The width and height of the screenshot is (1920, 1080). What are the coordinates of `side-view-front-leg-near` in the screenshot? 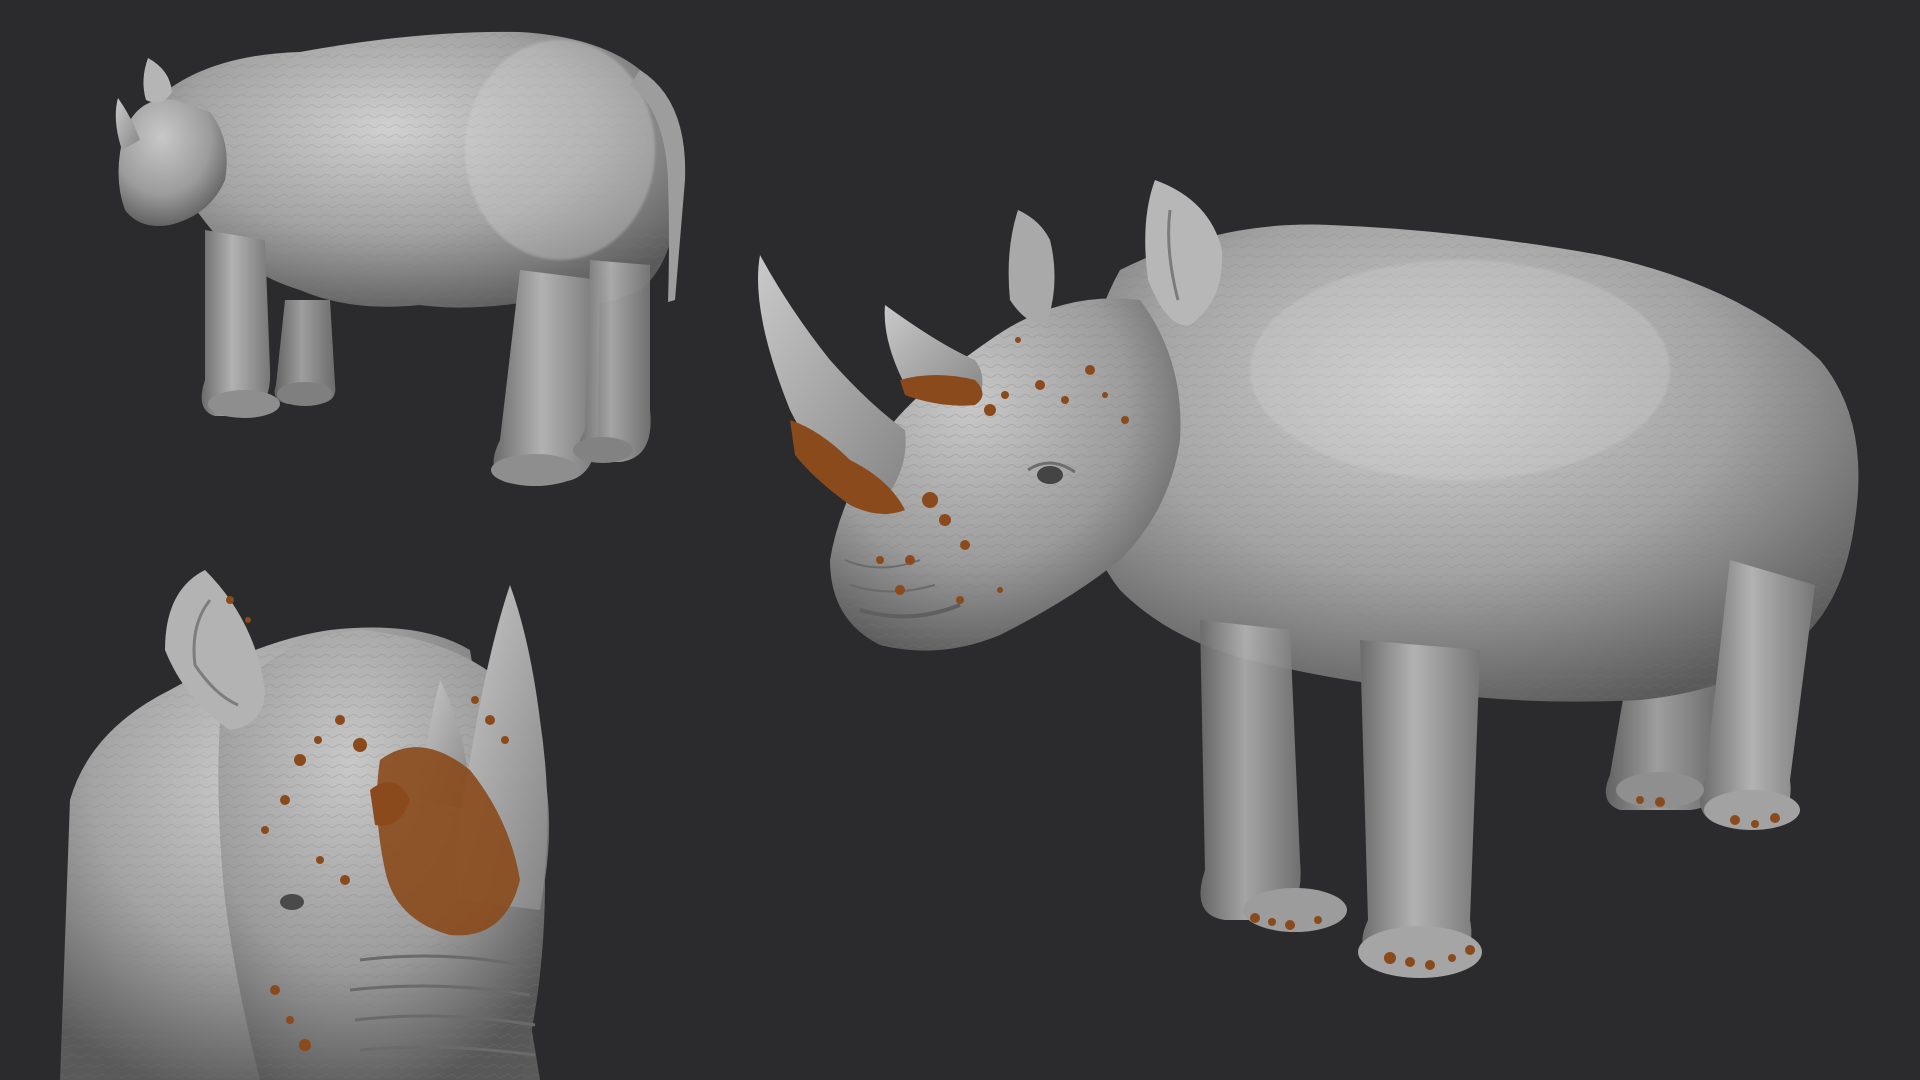 It's located at (1420, 802).